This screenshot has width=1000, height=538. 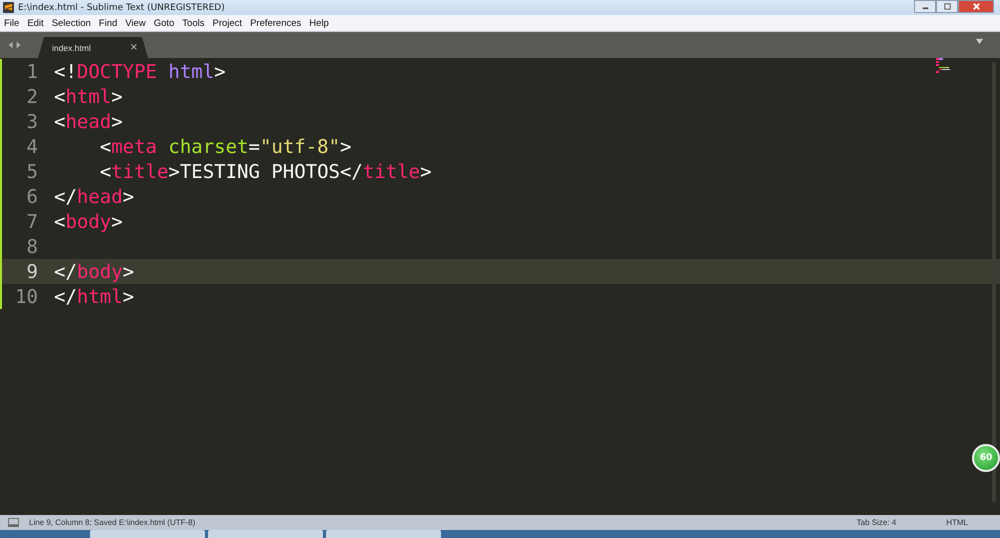 I want to click on close-button, so click(x=976, y=6).